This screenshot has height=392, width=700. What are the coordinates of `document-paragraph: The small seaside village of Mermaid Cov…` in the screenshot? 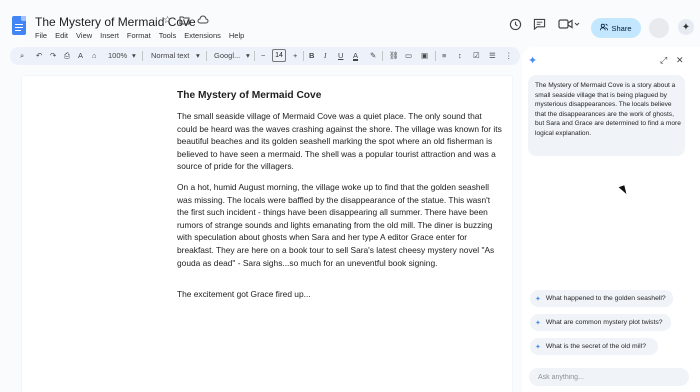 It's located at (339, 141).